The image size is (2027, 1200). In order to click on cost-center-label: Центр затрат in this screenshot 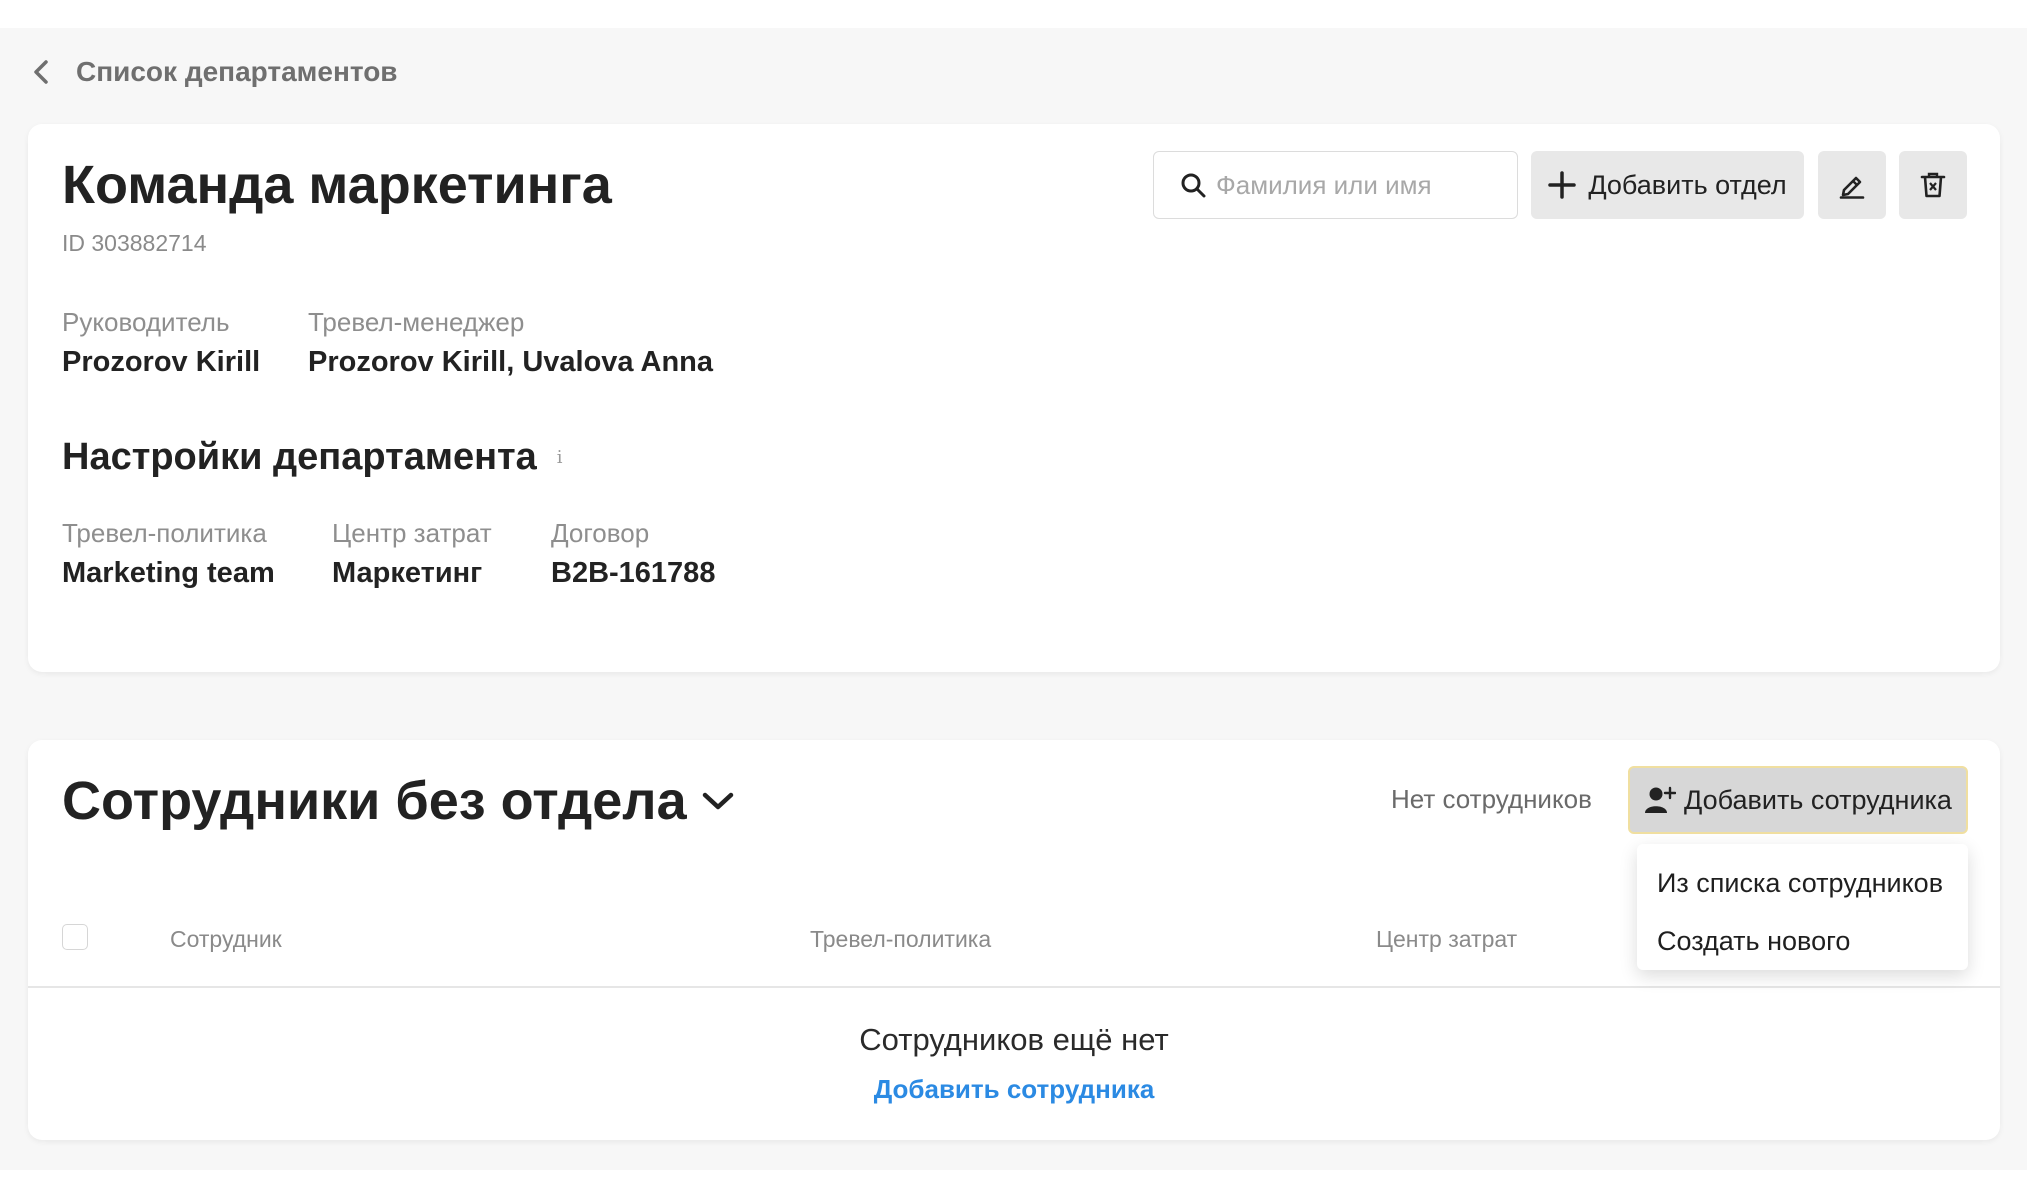, I will do `click(412, 533)`.